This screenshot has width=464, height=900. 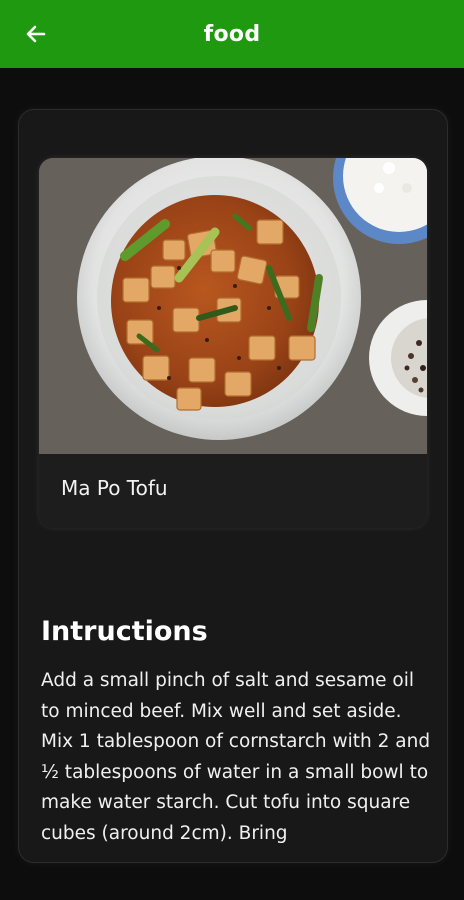 What do you see at coordinates (124, 631) in the screenshot?
I see `instructions-heading: Intructions` at bounding box center [124, 631].